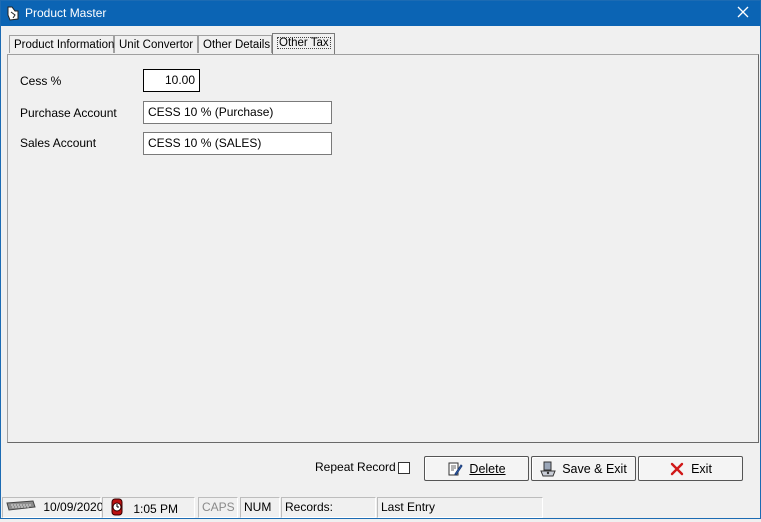 The image size is (761, 522). What do you see at coordinates (594, 468) in the screenshot?
I see `save-exit-label: Save & Exit` at bounding box center [594, 468].